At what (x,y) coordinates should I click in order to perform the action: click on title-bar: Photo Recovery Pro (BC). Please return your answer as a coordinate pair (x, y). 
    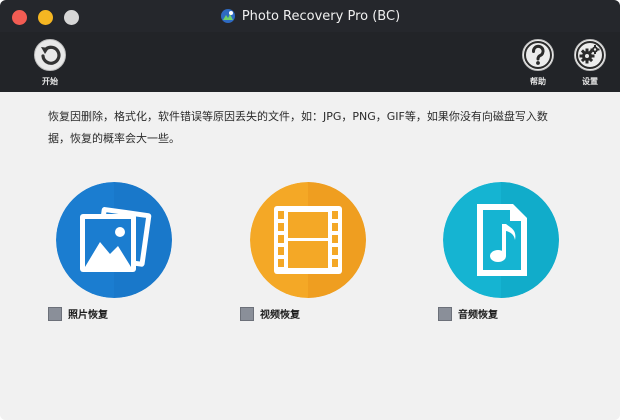
    Looking at the image, I should click on (310, 16).